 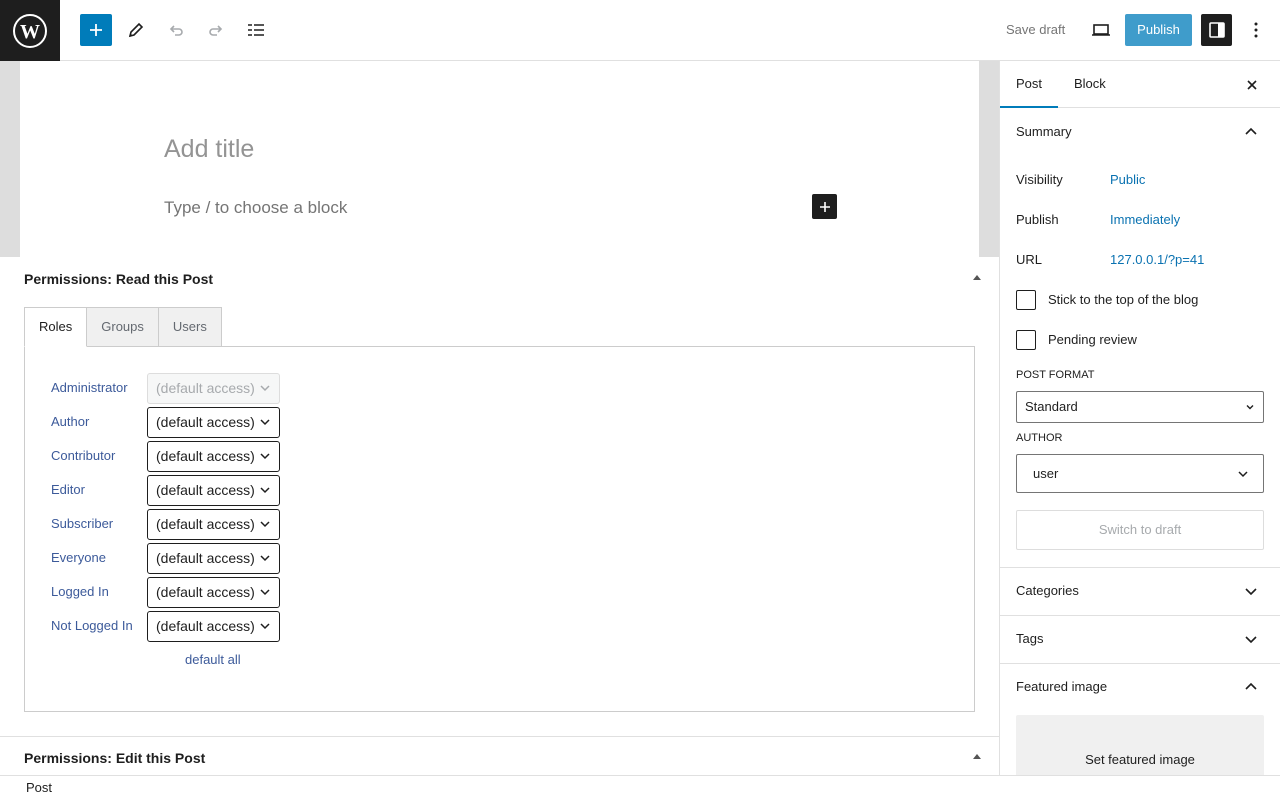 What do you see at coordinates (1140, 530) in the screenshot?
I see `switch-to-draft-button: Switch to draft` at bounding box center [1140, 530].